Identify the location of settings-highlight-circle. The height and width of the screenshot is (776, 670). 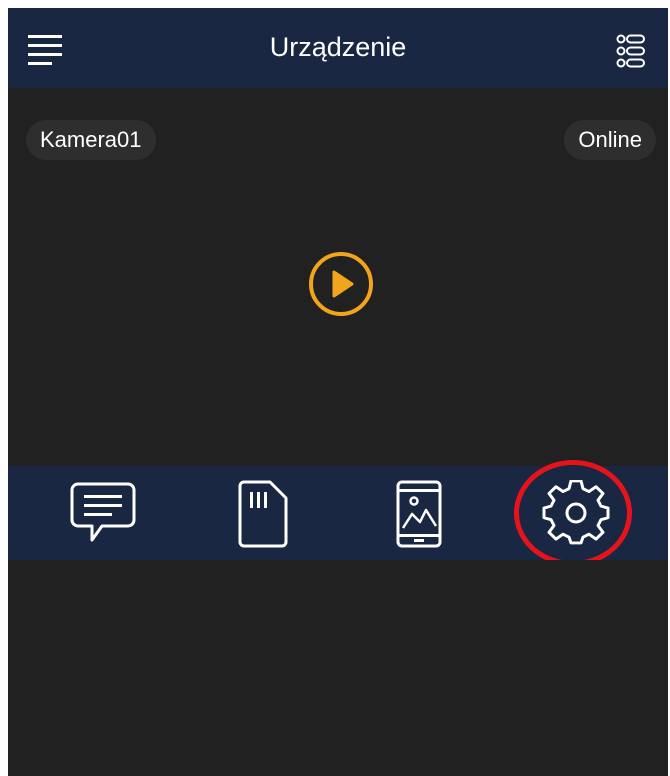
(573, 513).